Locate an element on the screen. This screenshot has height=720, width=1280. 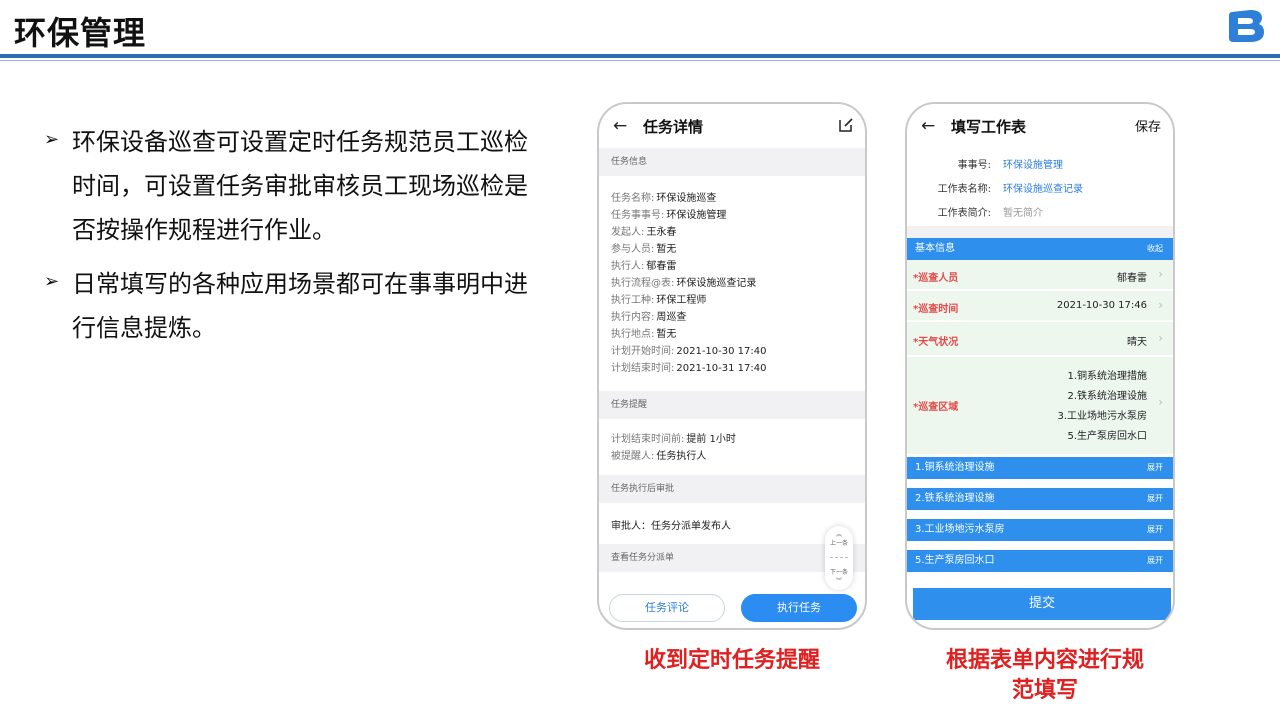
brand-logo-icon is located at coordinates (1246, 26).